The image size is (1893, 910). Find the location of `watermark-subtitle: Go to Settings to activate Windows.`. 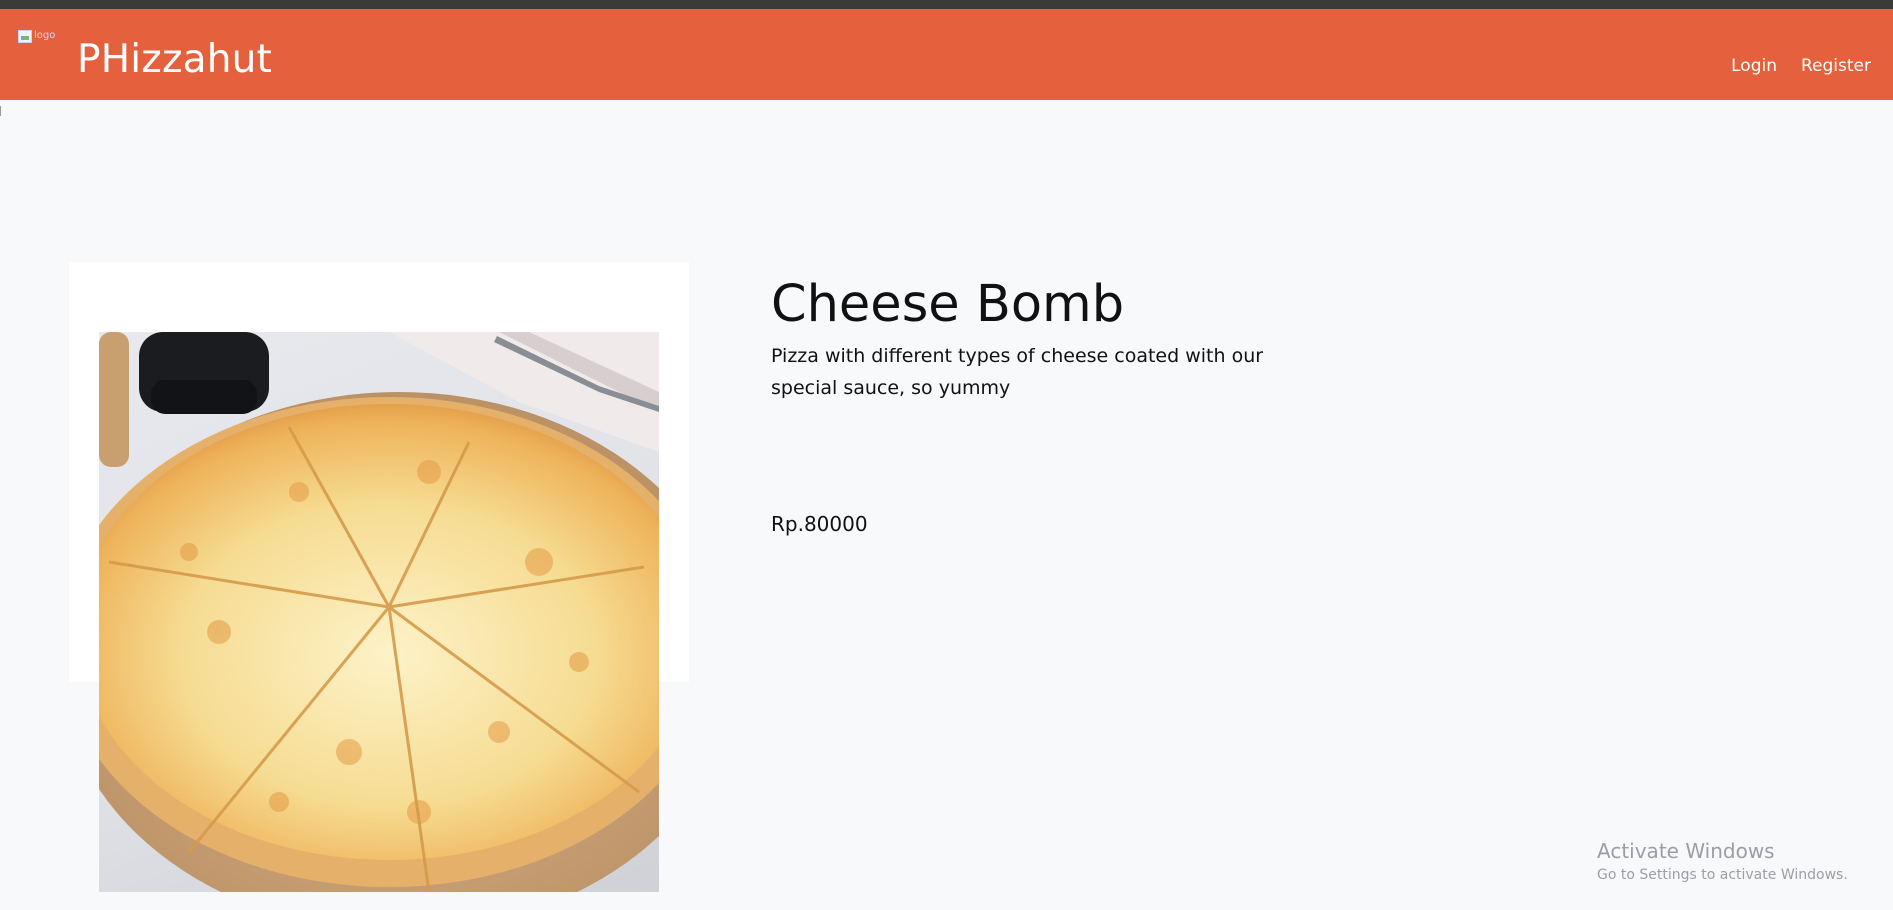

watermark-subtitle: Go to Settings to activate Windows. is located at coordinates (1722, 875).